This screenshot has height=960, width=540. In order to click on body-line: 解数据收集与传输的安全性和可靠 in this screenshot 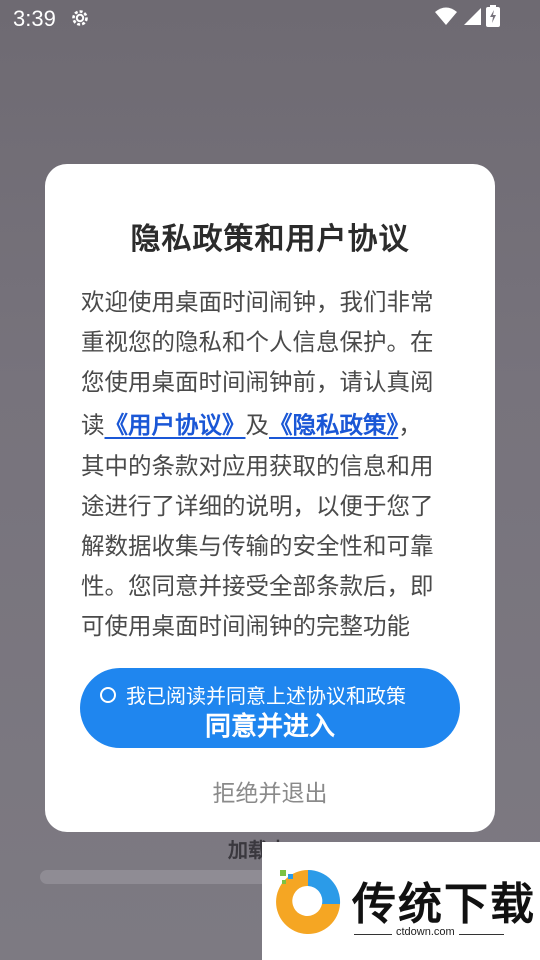, I will do `click(257, 546)`.